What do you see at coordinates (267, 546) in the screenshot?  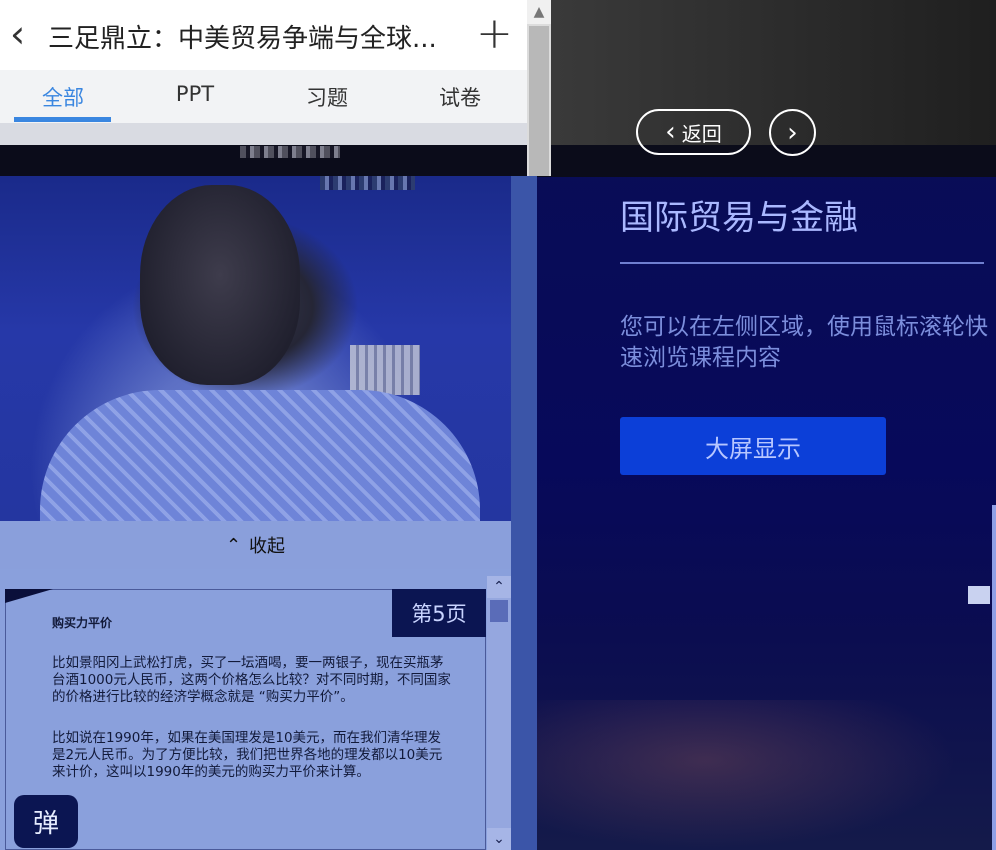 I see `collapse-label: 收起` at bounding box center [267, 546].